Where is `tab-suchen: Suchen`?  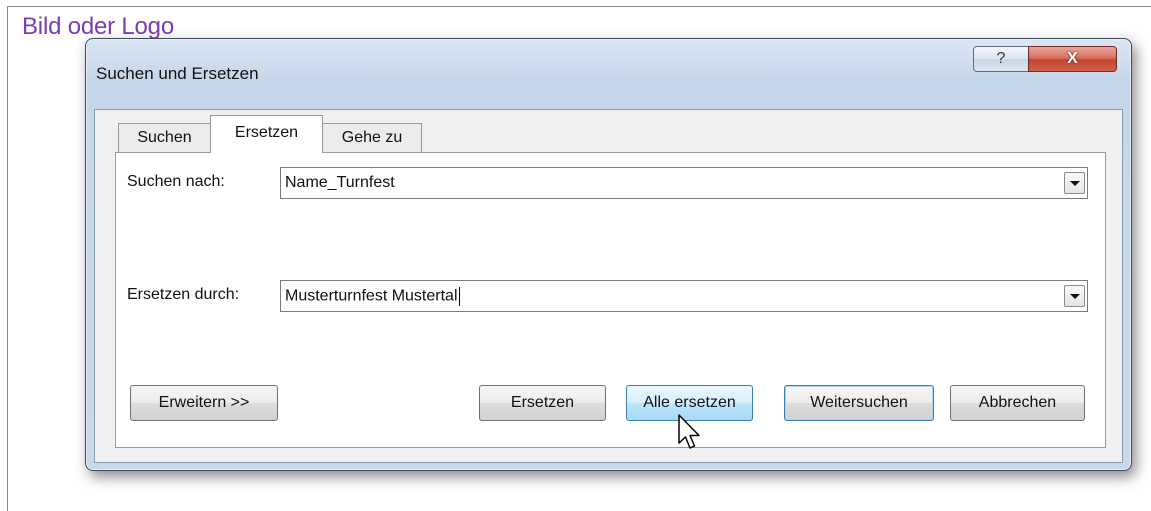 tab-suchen: Suchen is located at coordinates (164, 137).